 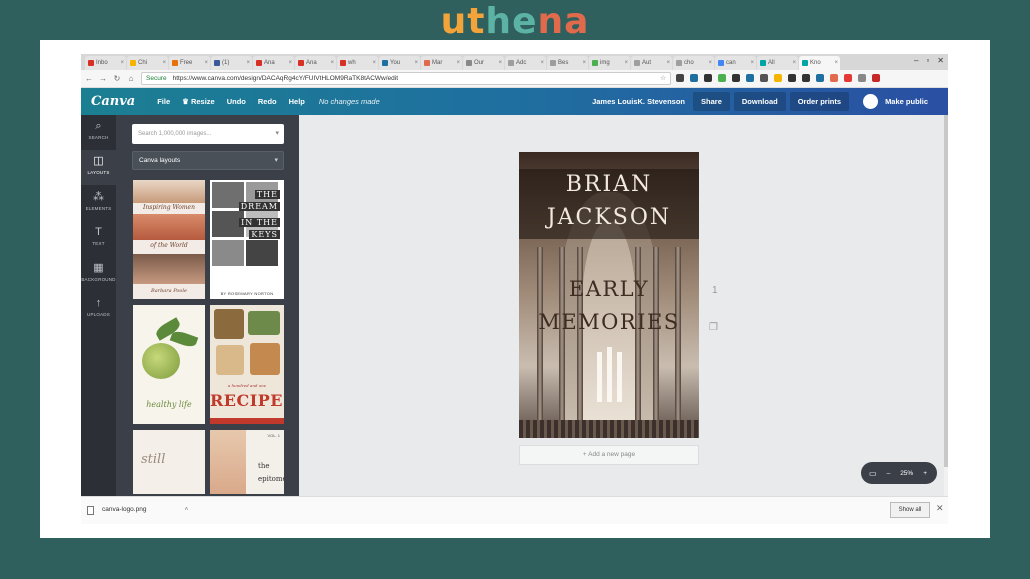 What do you see at coordinates (916, 60) in the screenshot?
I see `minimize-icon: –` at bounding box center [916, 60].